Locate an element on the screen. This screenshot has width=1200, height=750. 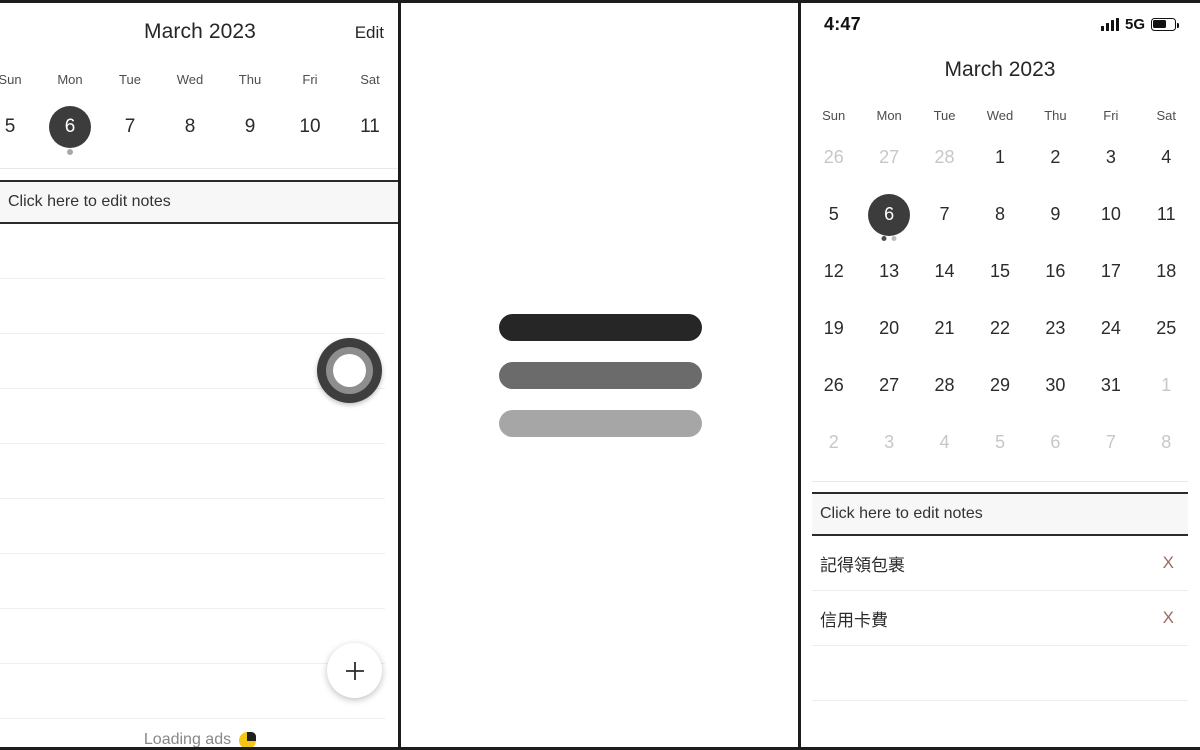
left-weekday-tue: Tue is located at coordinates (130, 79).